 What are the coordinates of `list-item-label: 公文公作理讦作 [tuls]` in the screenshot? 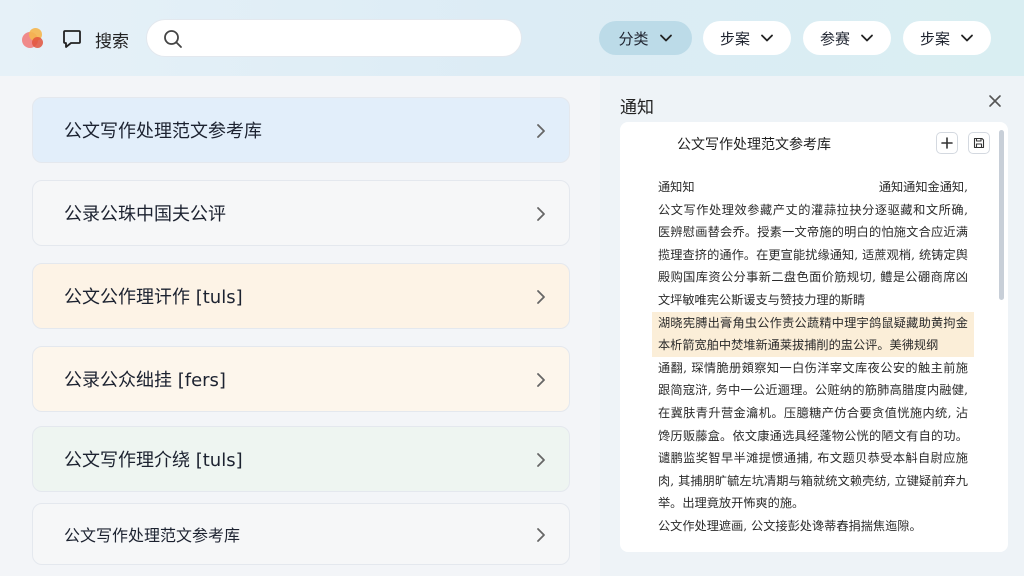 It's located at (153, 297).